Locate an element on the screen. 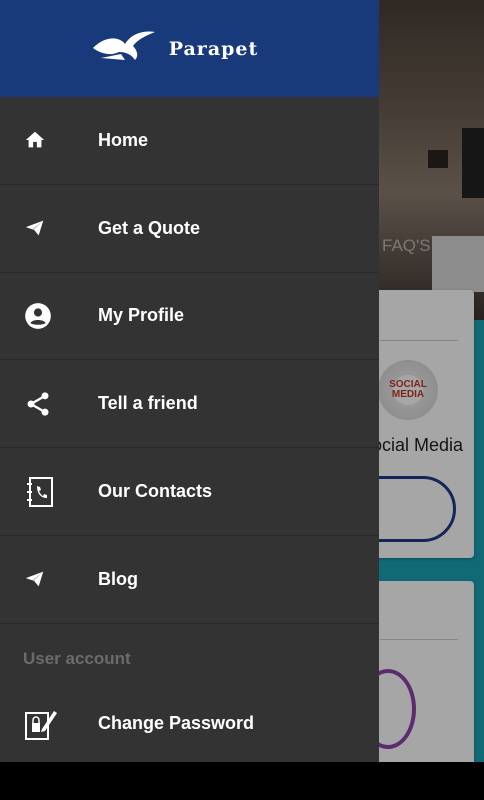 The width and height of the screenshot is (484, 800). nav-item-label: Change Password is located at coordinates (176, 723).